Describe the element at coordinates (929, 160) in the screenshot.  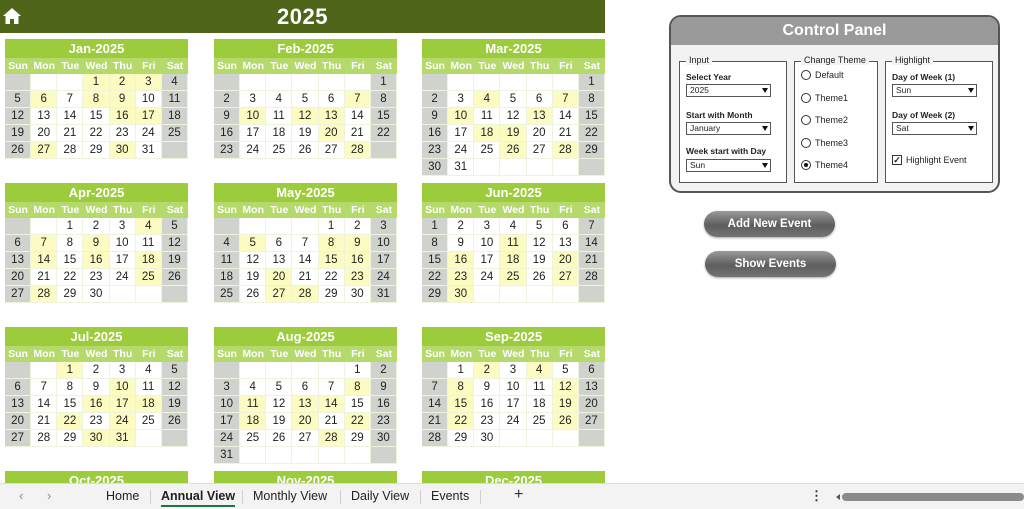
I see `highlight-event-checkbox: ✓ Highlight Event` at that location.